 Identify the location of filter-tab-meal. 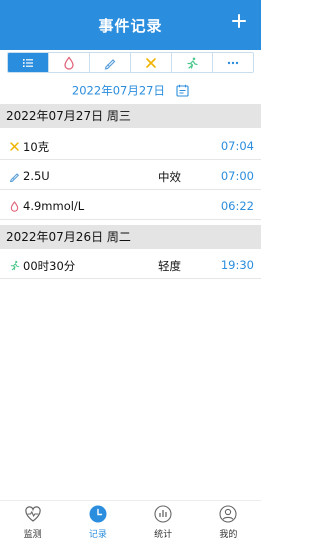
(151, 62).